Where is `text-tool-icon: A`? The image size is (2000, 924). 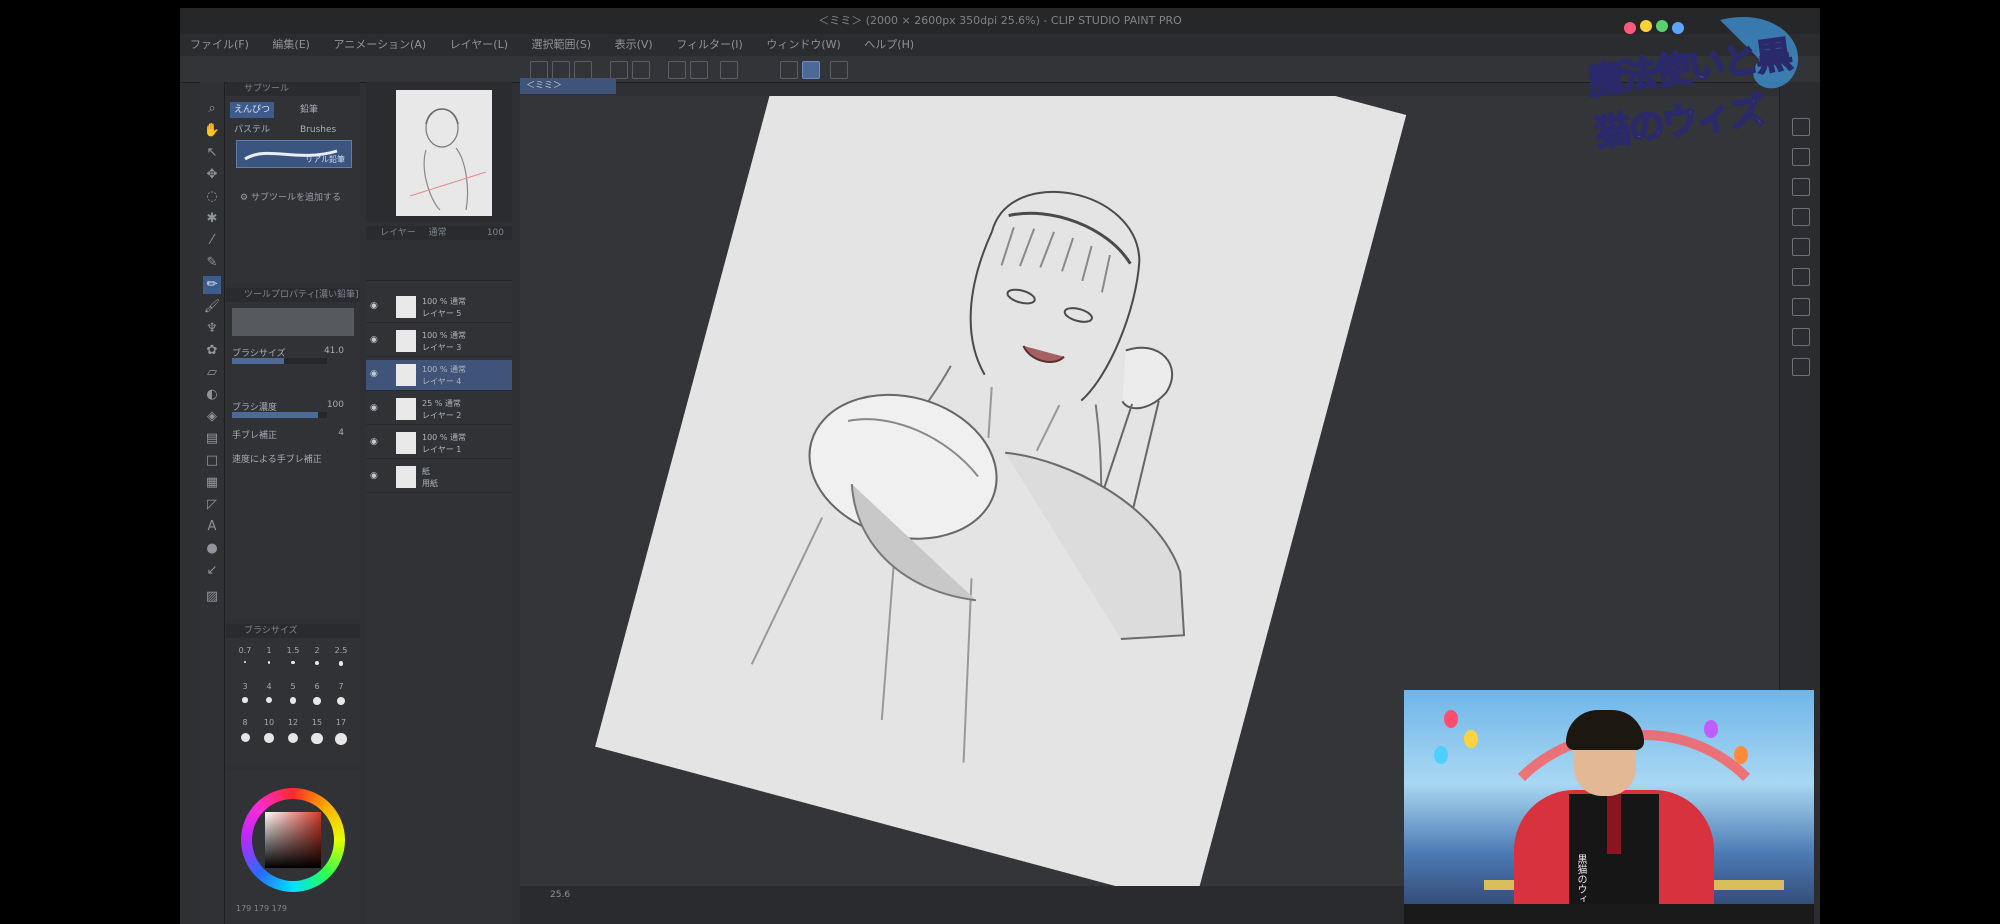 text-tool-icon: A is located at coordinates (212, 527).